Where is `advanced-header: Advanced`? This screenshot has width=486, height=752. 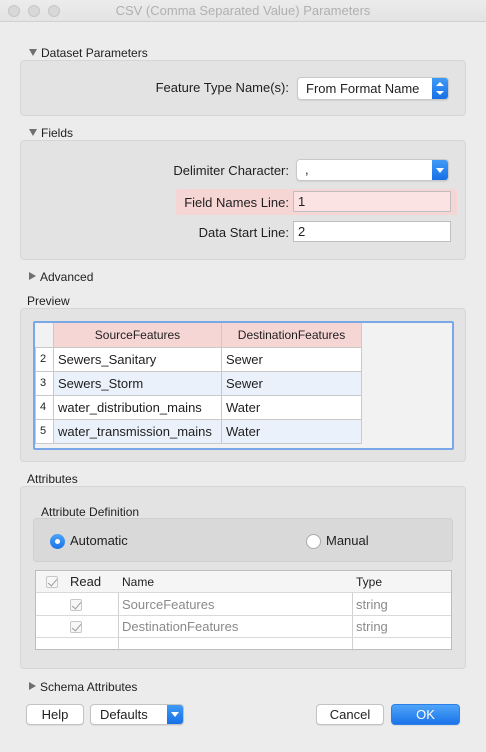
advanced-header: Advanced is located at coordinates (67, 277).